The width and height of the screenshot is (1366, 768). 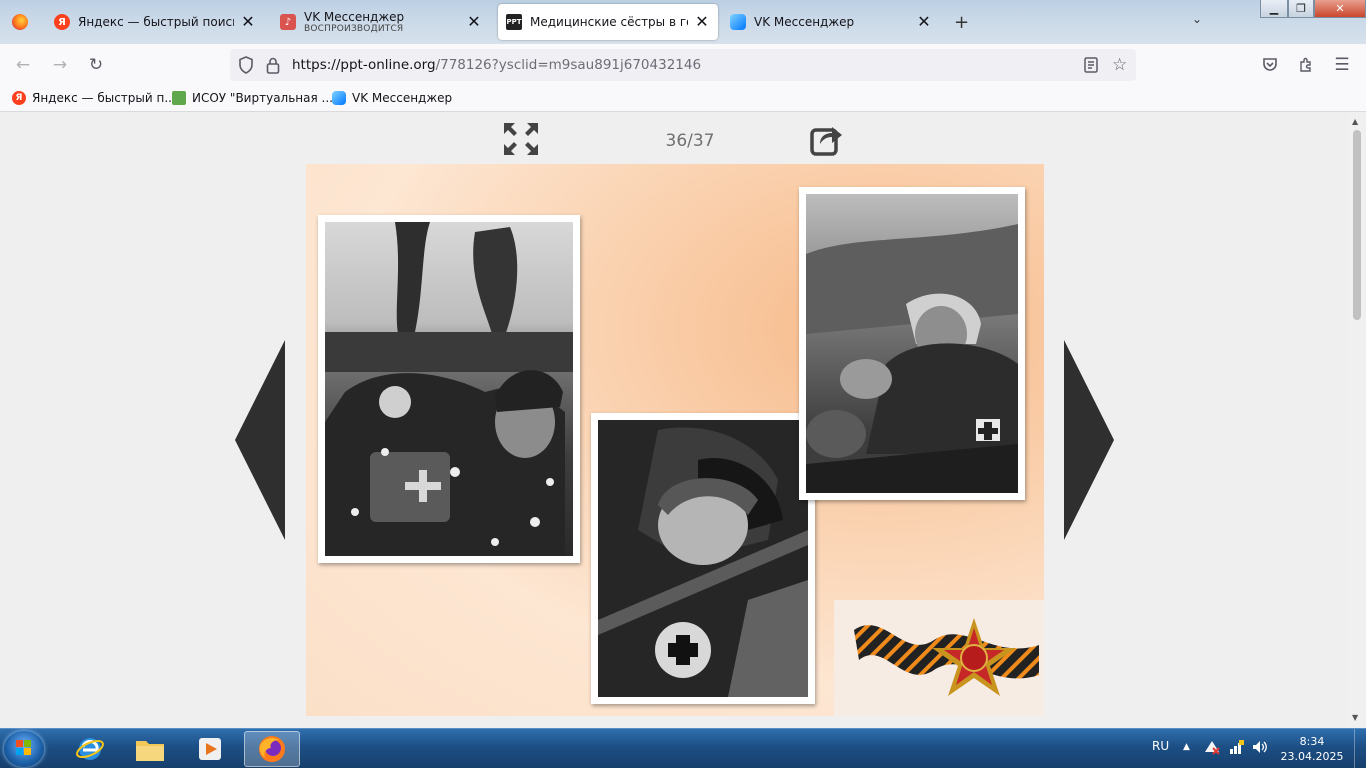 I want to click on language-indicator: RU, so click(x=1160, y=746).